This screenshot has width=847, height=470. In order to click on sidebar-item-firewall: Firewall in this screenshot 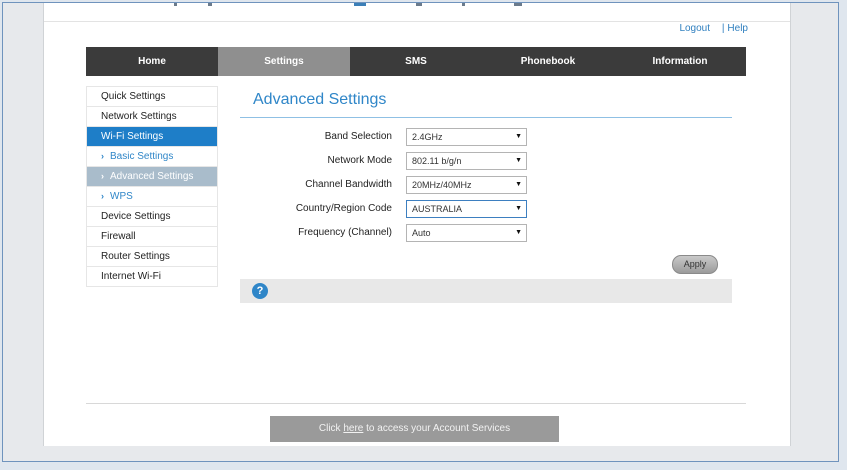, I will do `click(152, 237)`.